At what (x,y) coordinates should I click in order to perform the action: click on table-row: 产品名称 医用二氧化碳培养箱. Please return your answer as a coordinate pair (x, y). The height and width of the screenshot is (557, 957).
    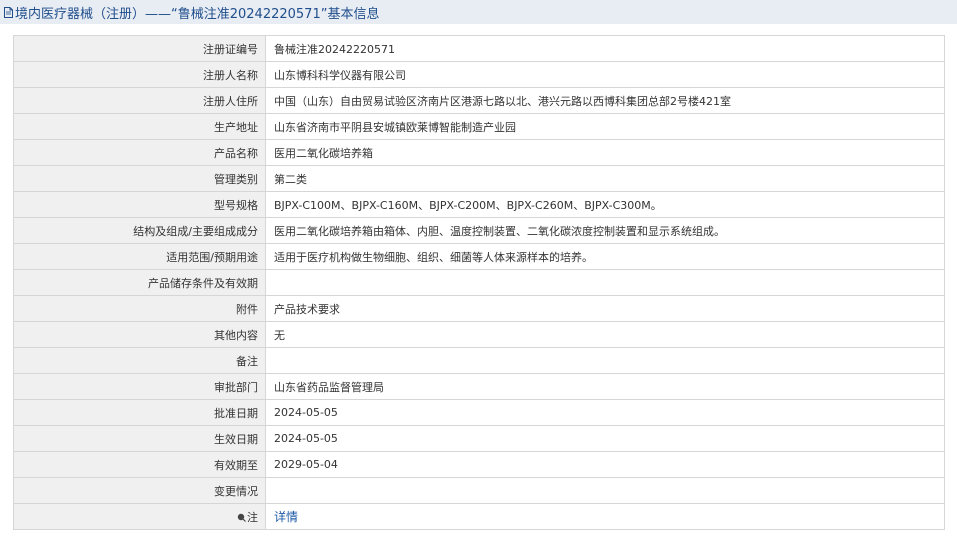
    Looking at the image, I should click on (479, 152).